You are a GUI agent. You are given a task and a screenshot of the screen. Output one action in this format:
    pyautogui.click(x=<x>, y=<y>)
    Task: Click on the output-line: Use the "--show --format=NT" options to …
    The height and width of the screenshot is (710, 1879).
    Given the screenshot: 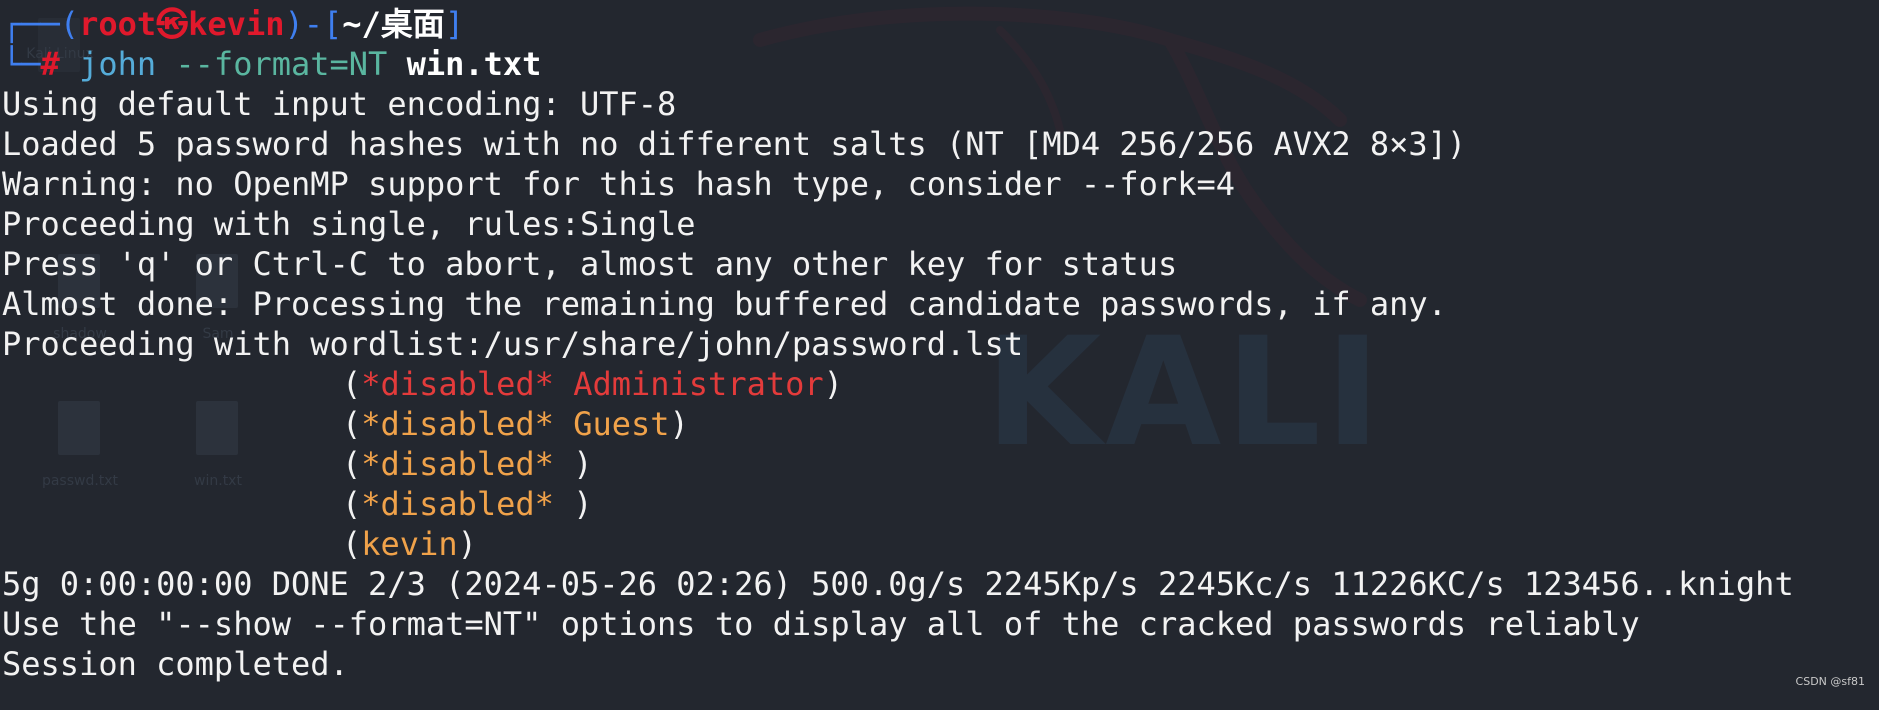 What is the action you would take?
    pyautogui.click(x=821, y=624)
    